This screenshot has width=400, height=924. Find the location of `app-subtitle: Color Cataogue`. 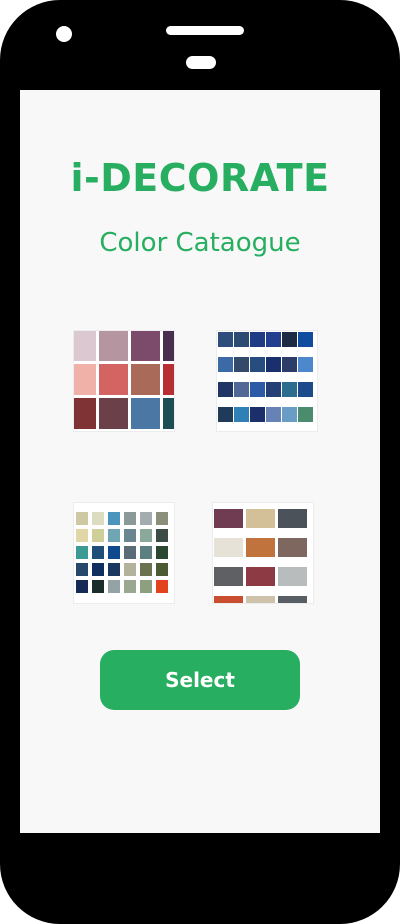

app-subtitle: Color Cataogue is located at coordinates (200, 243).